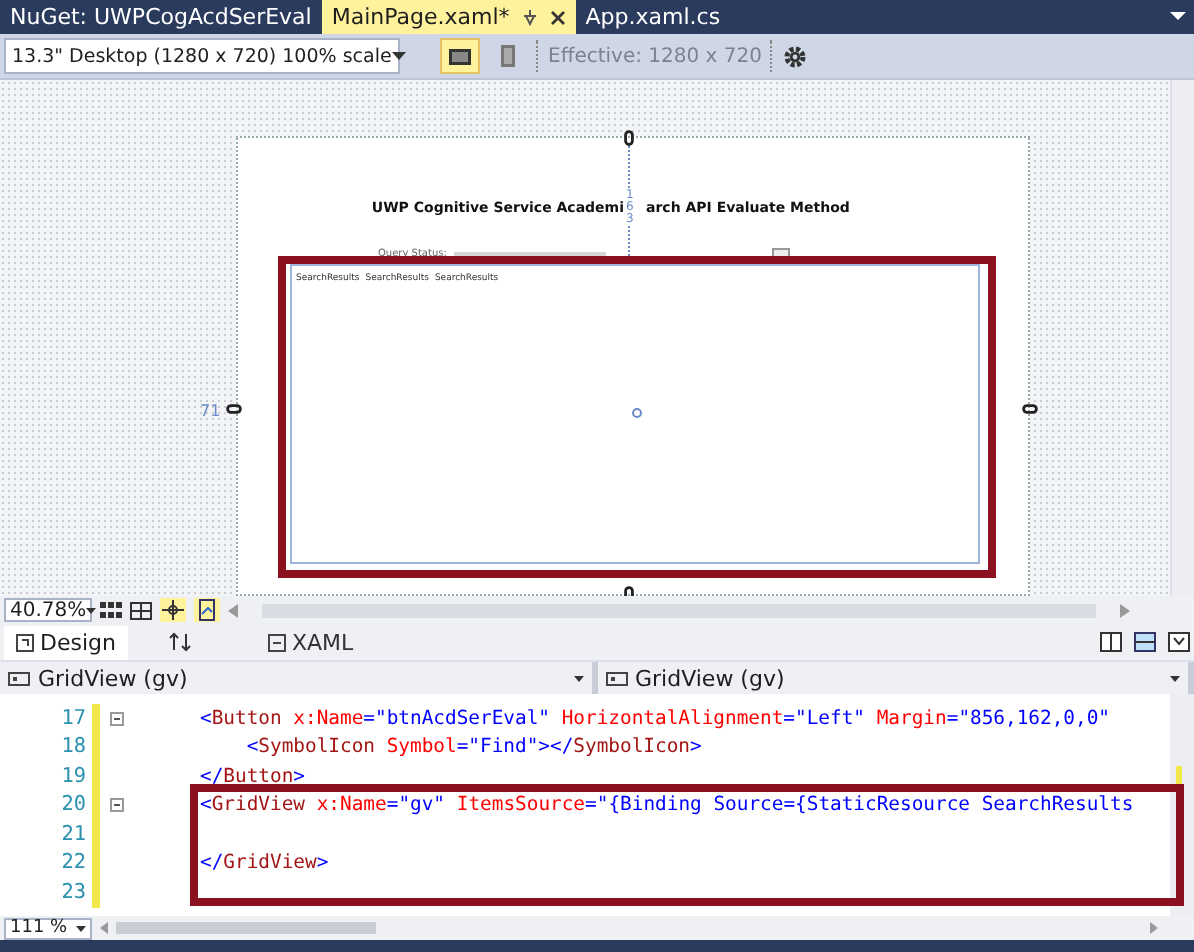 The height and width of the screenshot is (952, 1194). I want to click on landscape-button, so click(460, 56).